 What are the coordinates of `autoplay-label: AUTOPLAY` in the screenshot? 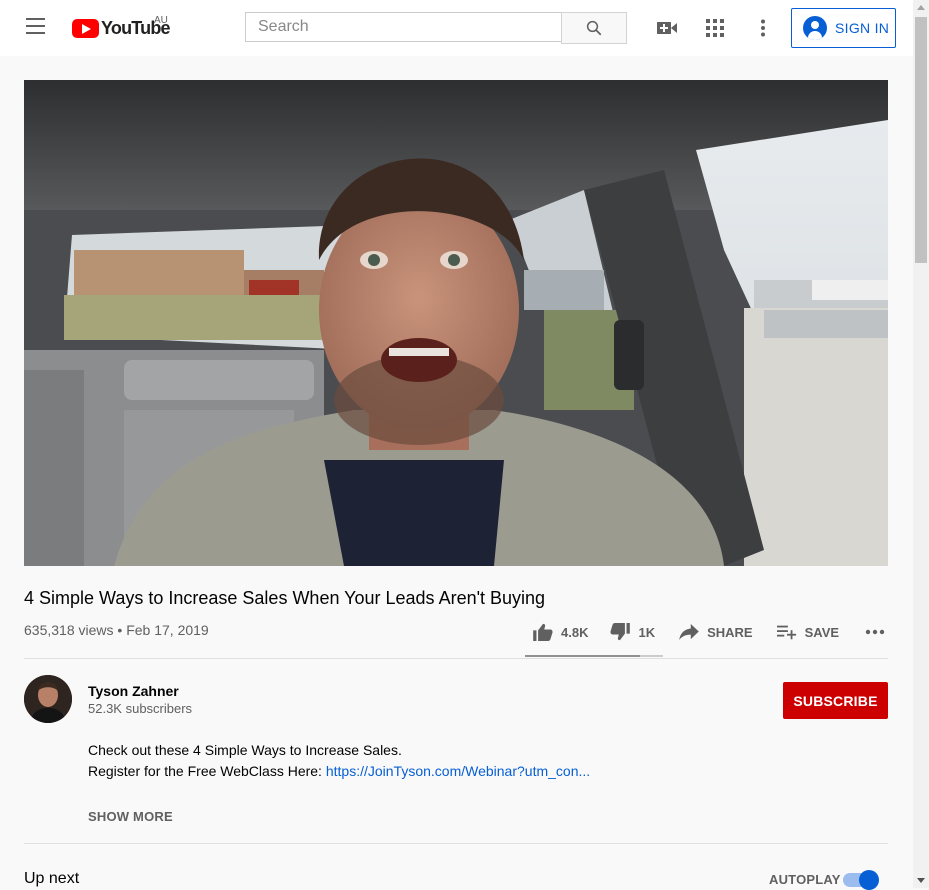 It's located at (805, 879).